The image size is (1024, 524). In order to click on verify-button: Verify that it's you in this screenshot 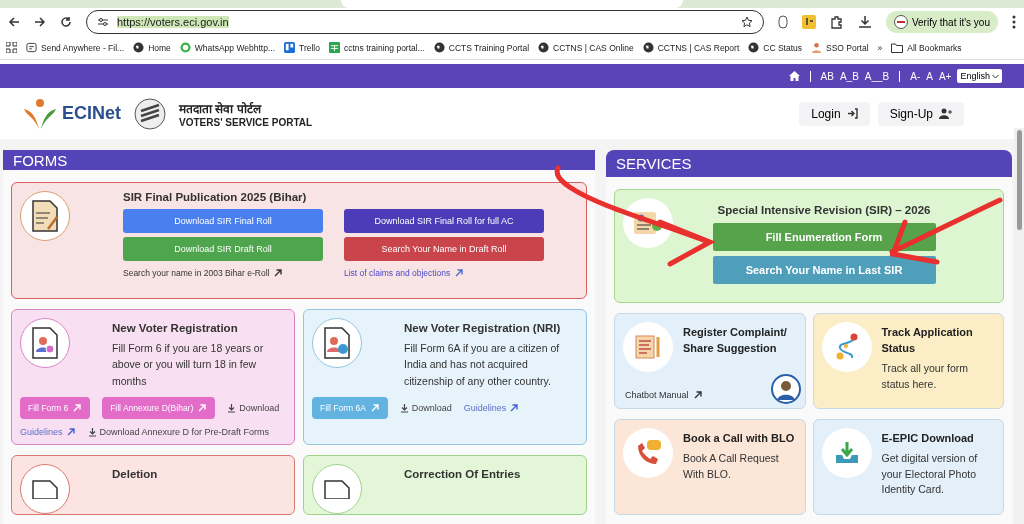, I will do `click(941, 22)`.